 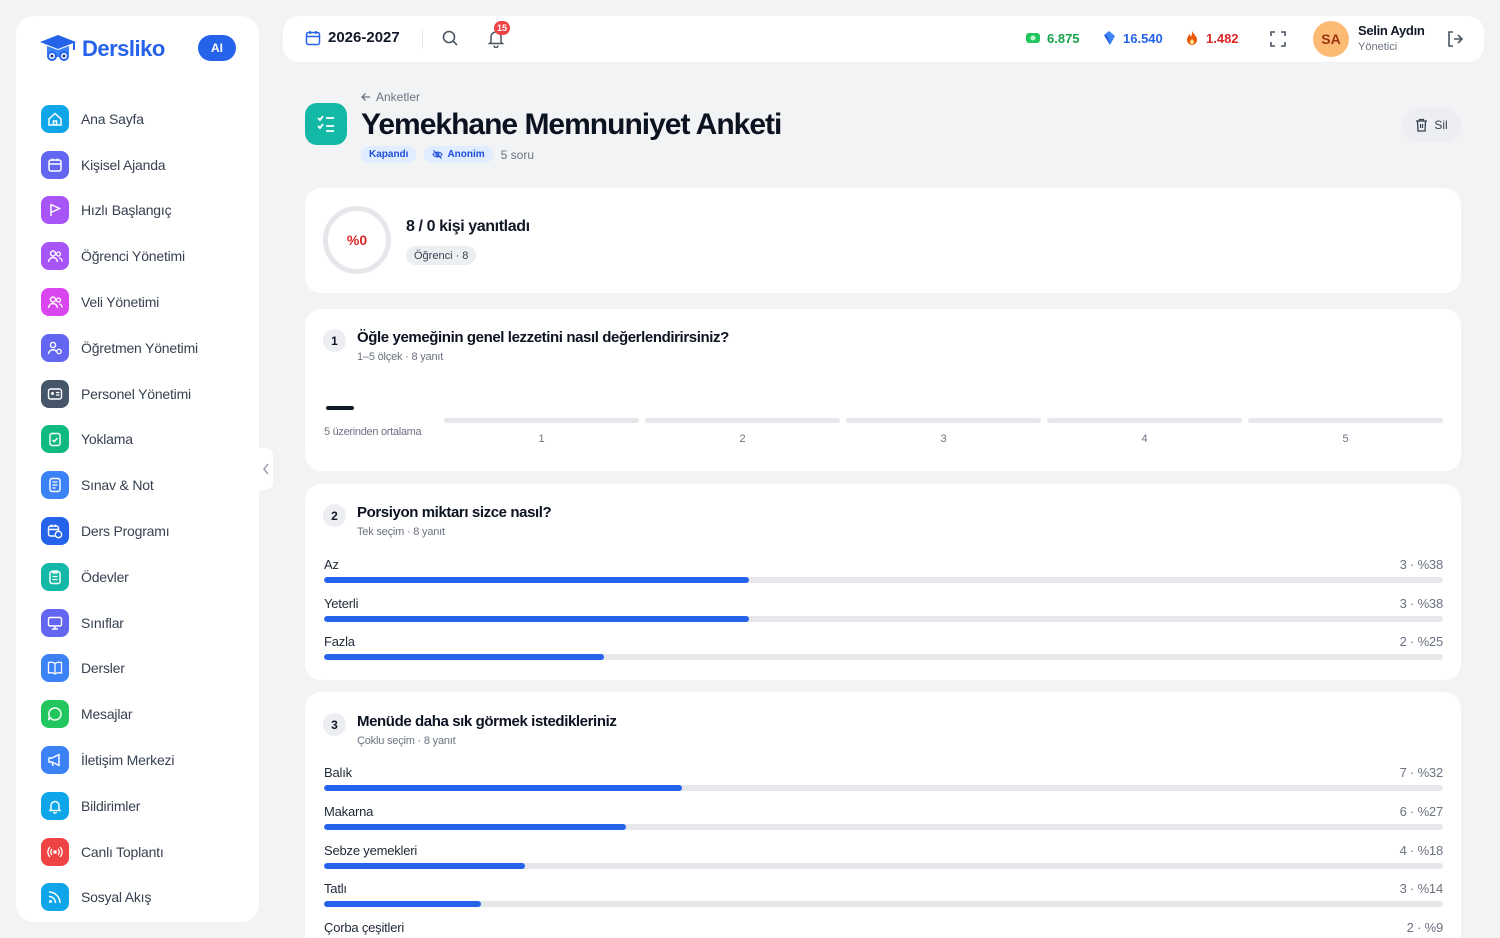 I want to click on sidebar-item-sosyal-akış: Sosyal Akış, so click(x=146, y=898).